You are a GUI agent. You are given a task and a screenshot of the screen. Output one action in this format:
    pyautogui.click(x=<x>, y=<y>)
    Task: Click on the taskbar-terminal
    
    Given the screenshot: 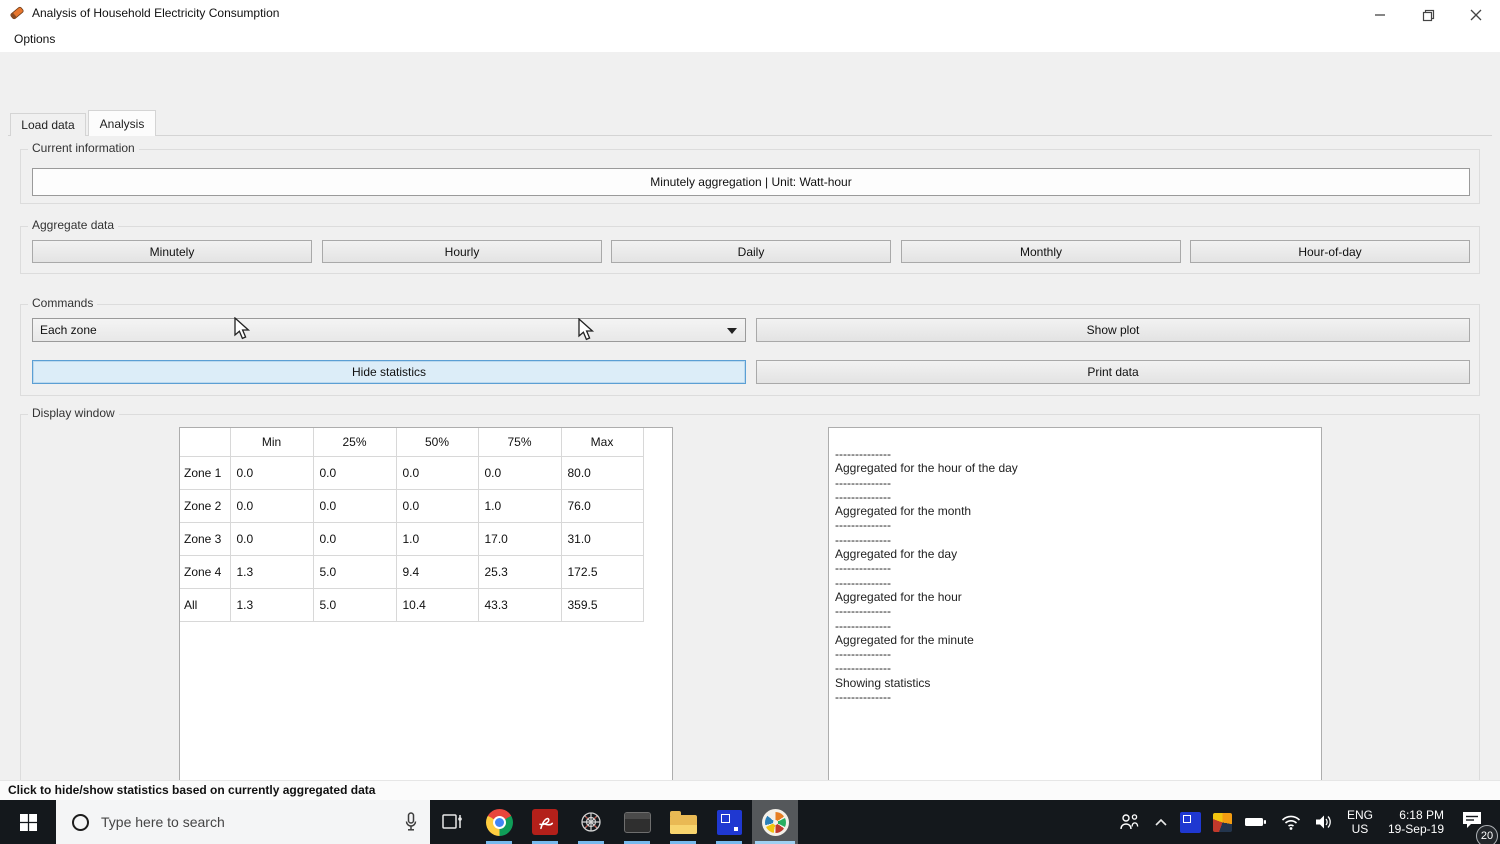 What is the action you would take?
    pyautogui.click(x=637, y=822)
    